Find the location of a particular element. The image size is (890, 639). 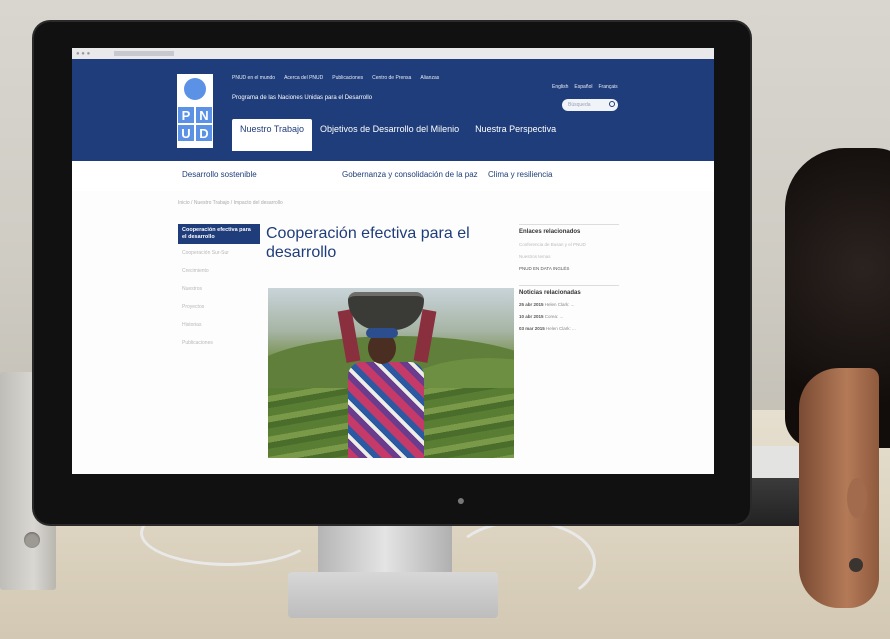

person-foreground is located at coordinates (837, 393).